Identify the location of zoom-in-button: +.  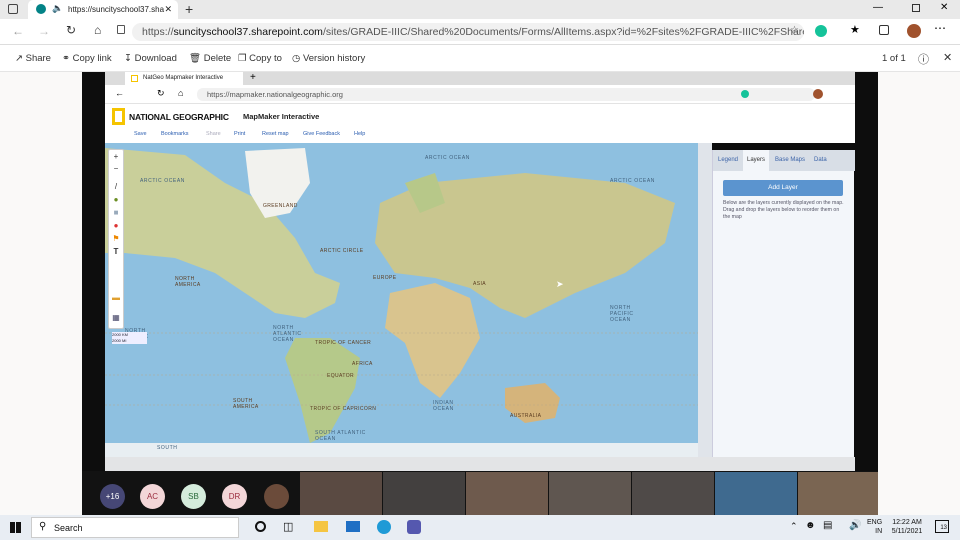
(116, 156).